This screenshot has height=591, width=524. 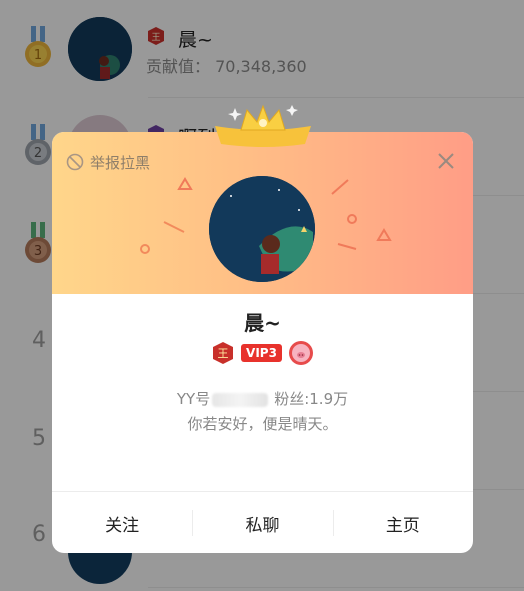 I want to click on home-button: 主页, so click(x=402, y=522).